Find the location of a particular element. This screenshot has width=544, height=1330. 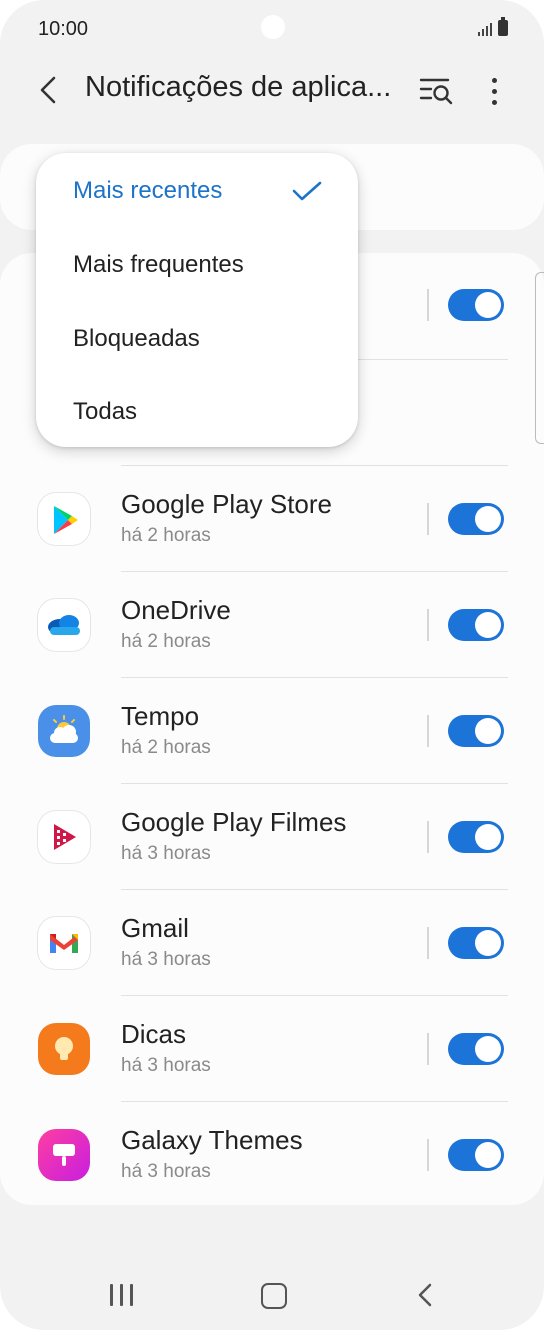

more-options-button is located at coordinates (494, 91).